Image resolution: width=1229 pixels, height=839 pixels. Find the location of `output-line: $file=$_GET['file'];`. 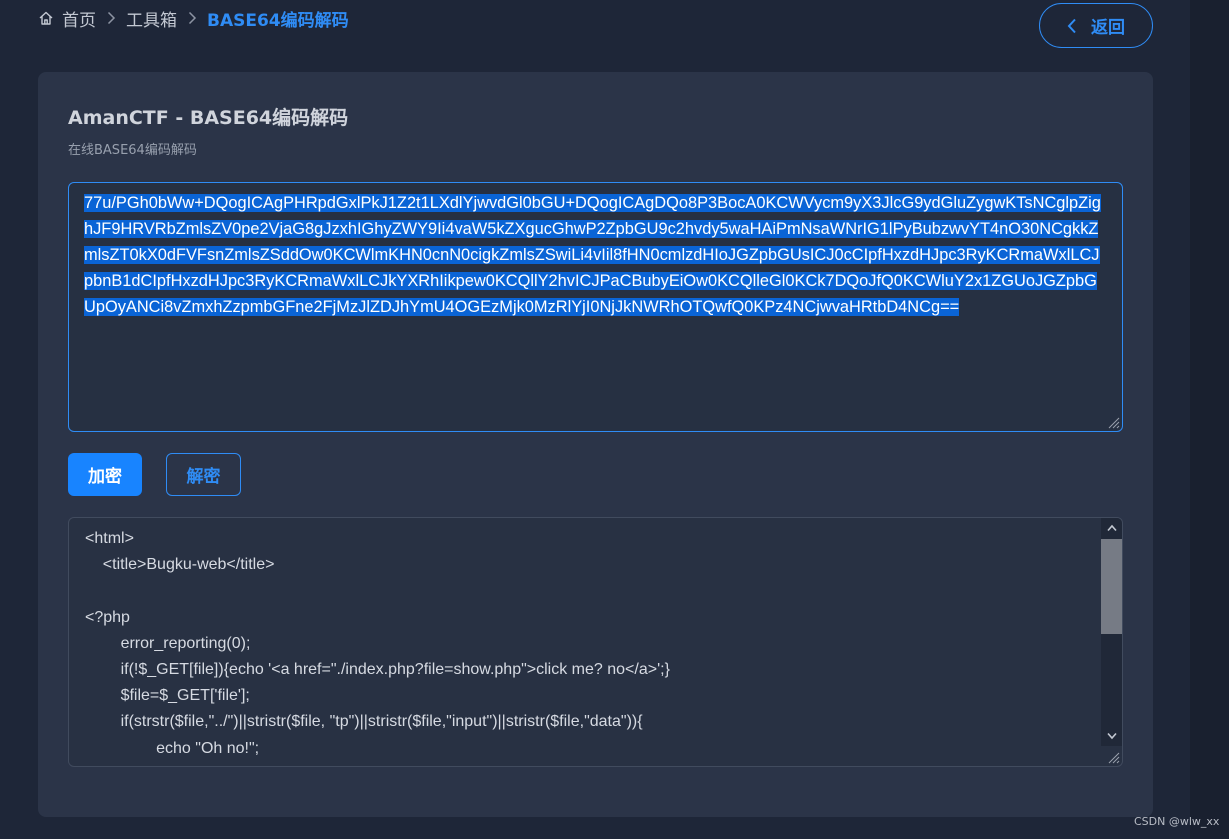

output-line: $file=$_GET['file']; is located at coordinates (167, 696).